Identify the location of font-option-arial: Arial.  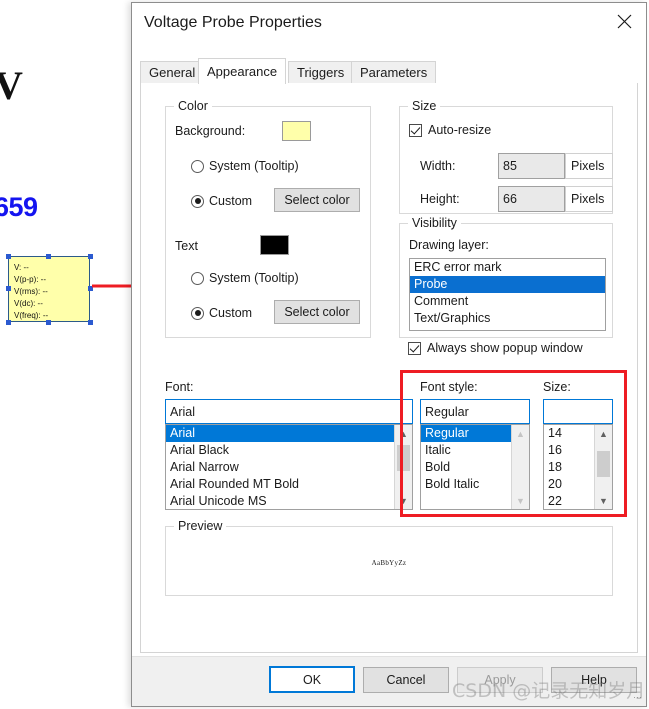
(289, 433).